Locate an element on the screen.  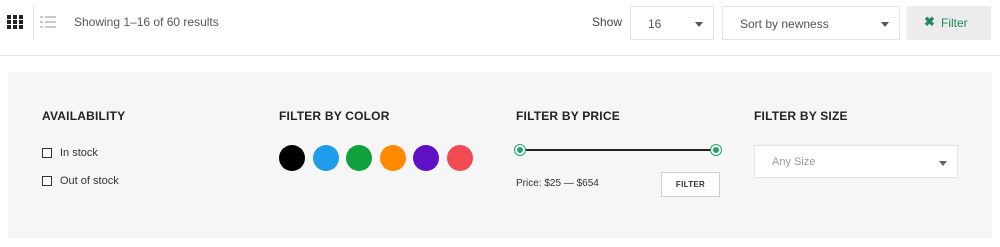
filter-toggle-button: ✖ Filter is located at coordinates (949, 23).